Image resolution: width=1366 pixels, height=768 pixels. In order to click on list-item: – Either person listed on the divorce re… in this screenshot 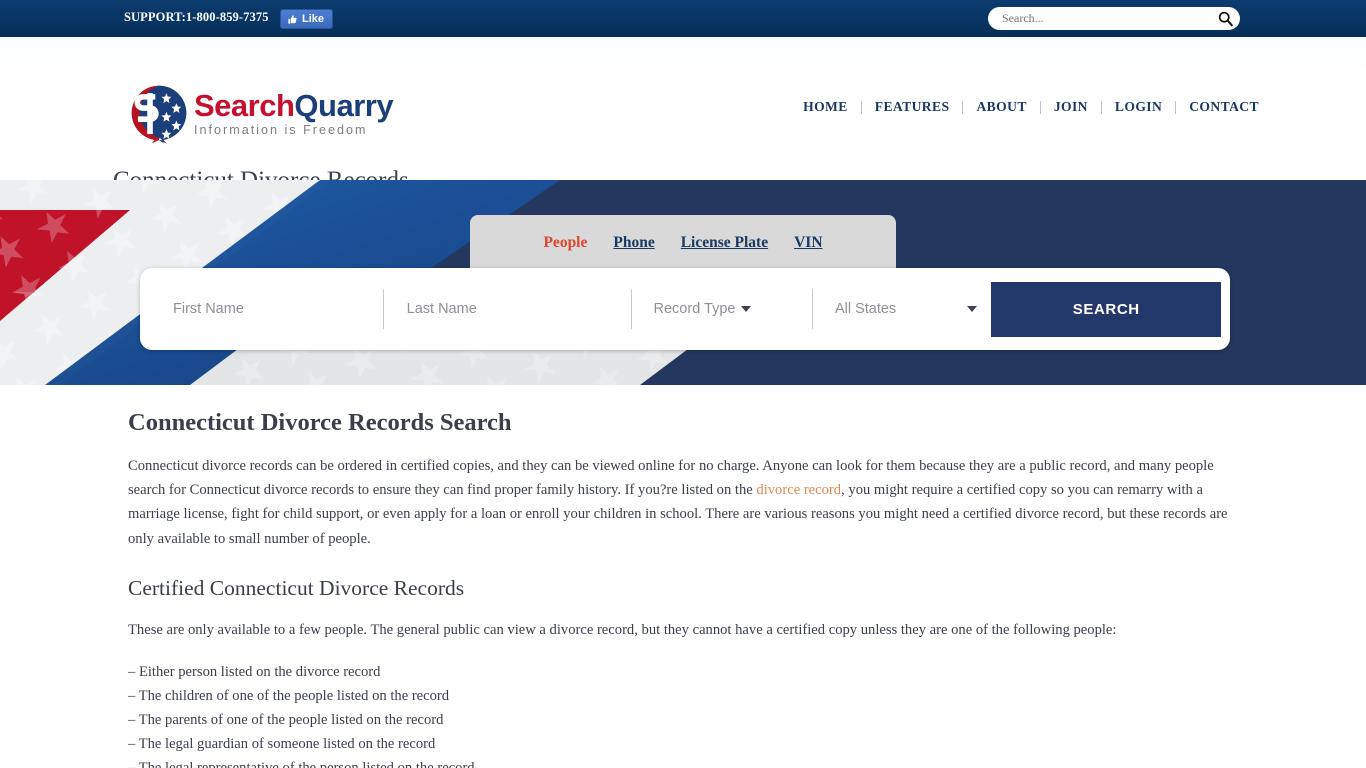, I will do `click(254, 672)`.